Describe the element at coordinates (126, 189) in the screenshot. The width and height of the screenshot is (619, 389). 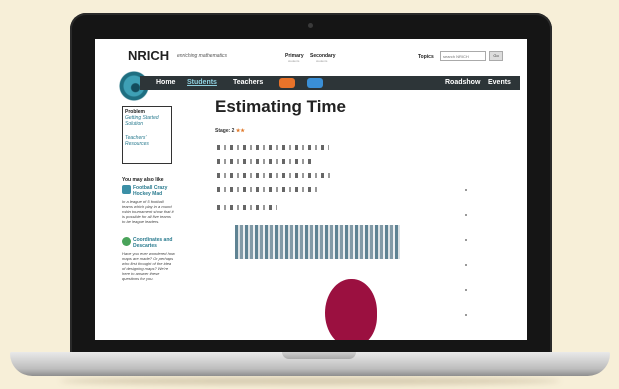
I see `football-thumbnail-icon` at that location.